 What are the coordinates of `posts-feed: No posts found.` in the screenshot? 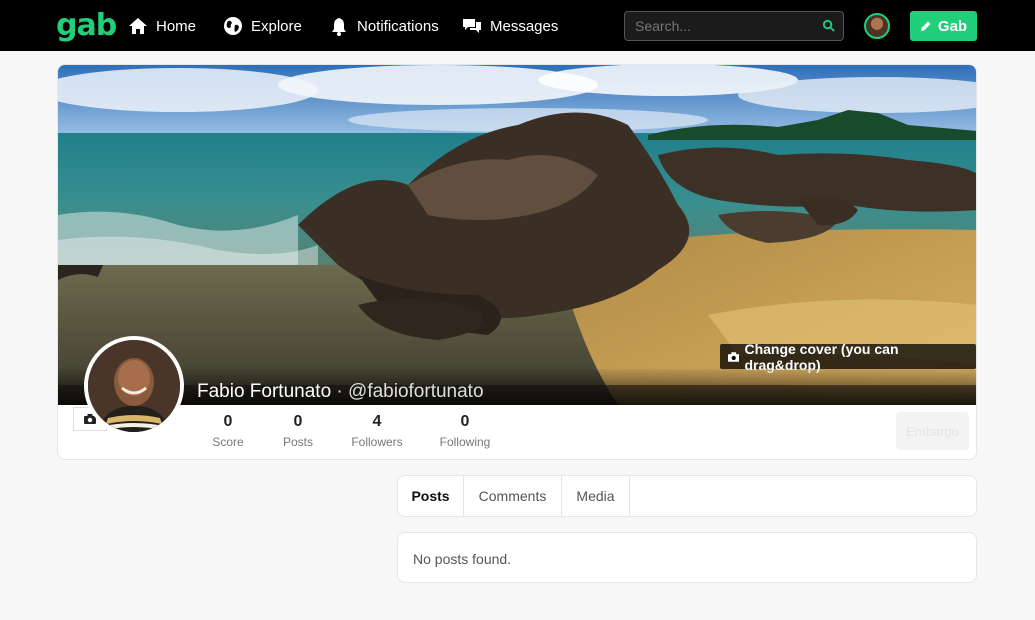 It's located at (687, 557).